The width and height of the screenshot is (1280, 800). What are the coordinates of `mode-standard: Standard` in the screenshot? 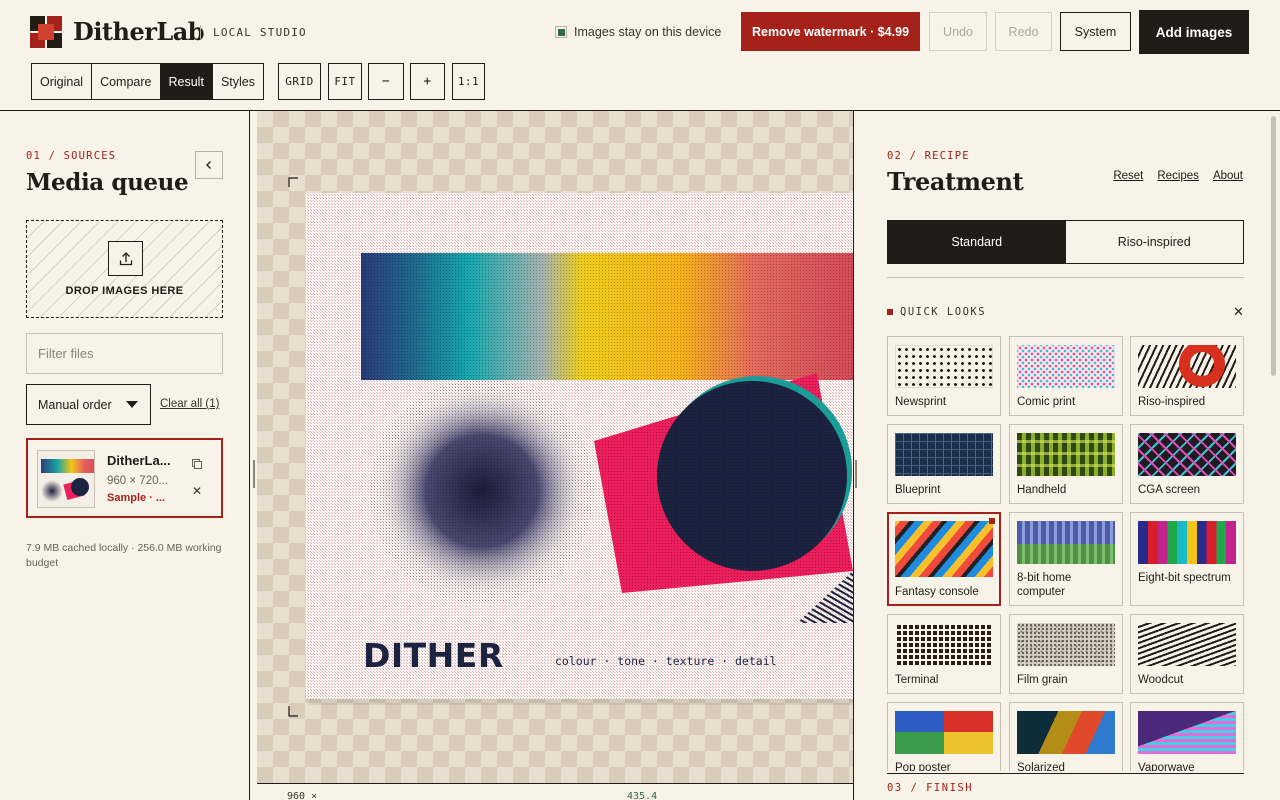 It's located at (977, 242).